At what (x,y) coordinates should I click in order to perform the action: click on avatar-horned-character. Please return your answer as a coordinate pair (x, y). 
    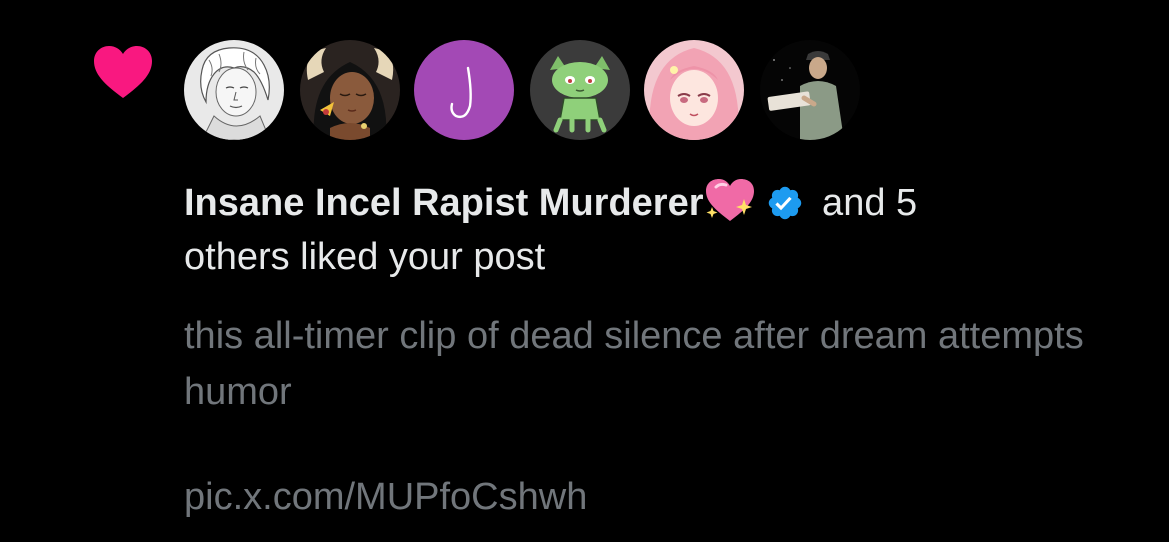
    Looking at the image, I should click on (350, 90).